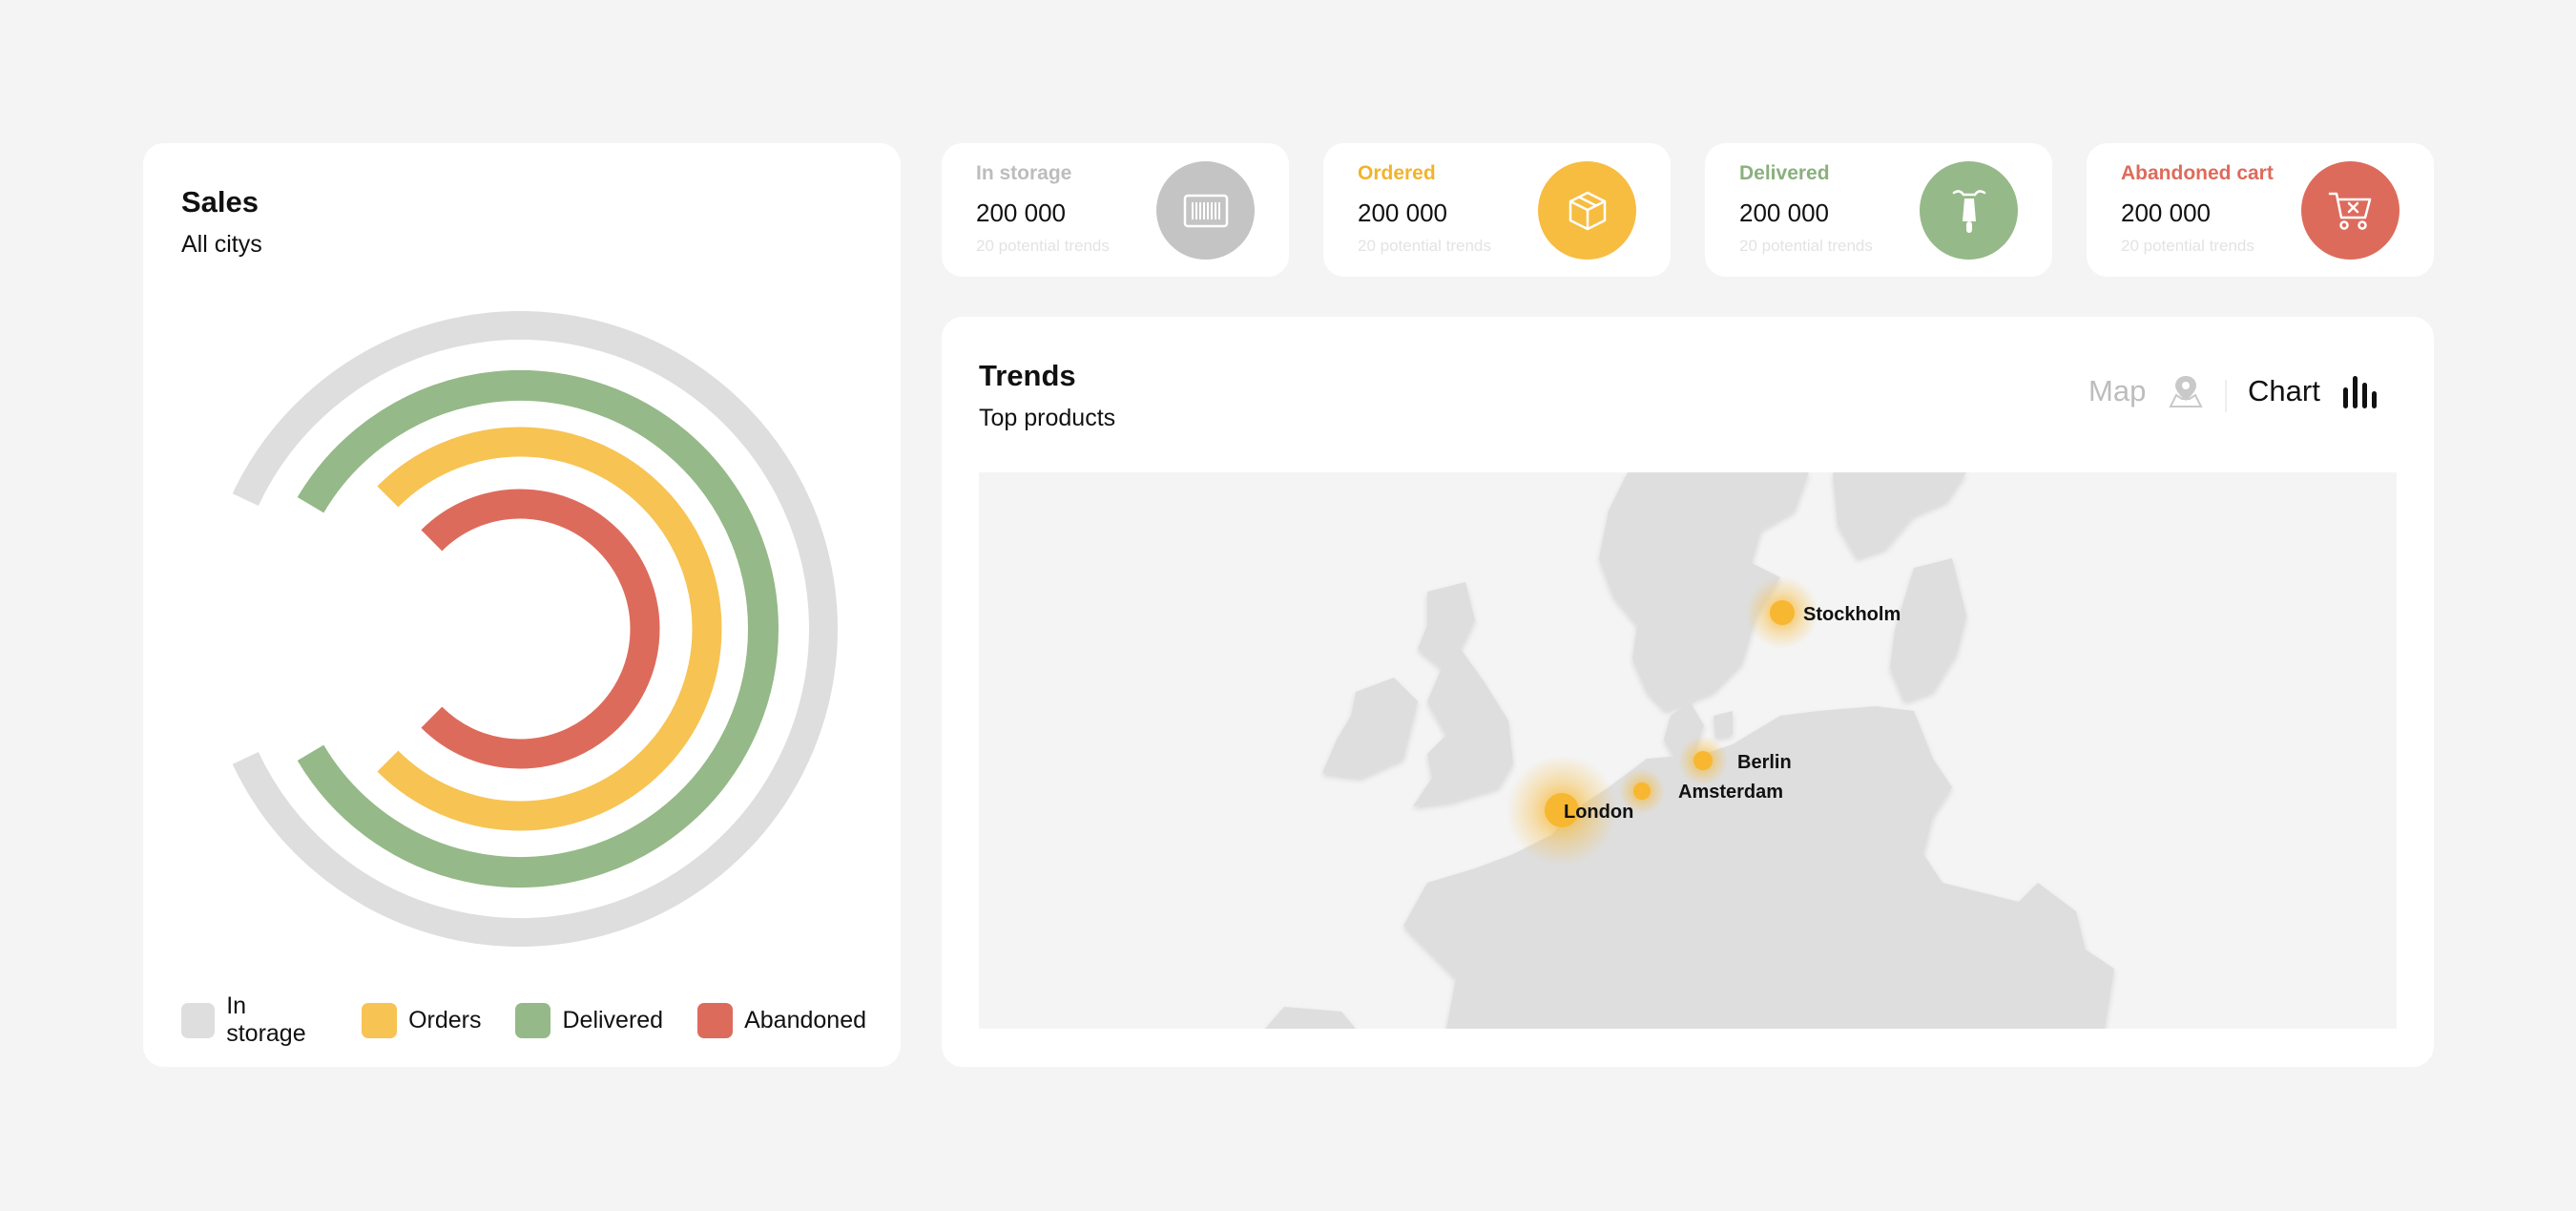  What do you see at coordinates (1878, 210) in the screenshot?
I see `stat-card-delivered: Delivered 200 000 20 potential trends` at bounding box center [1878, 210].